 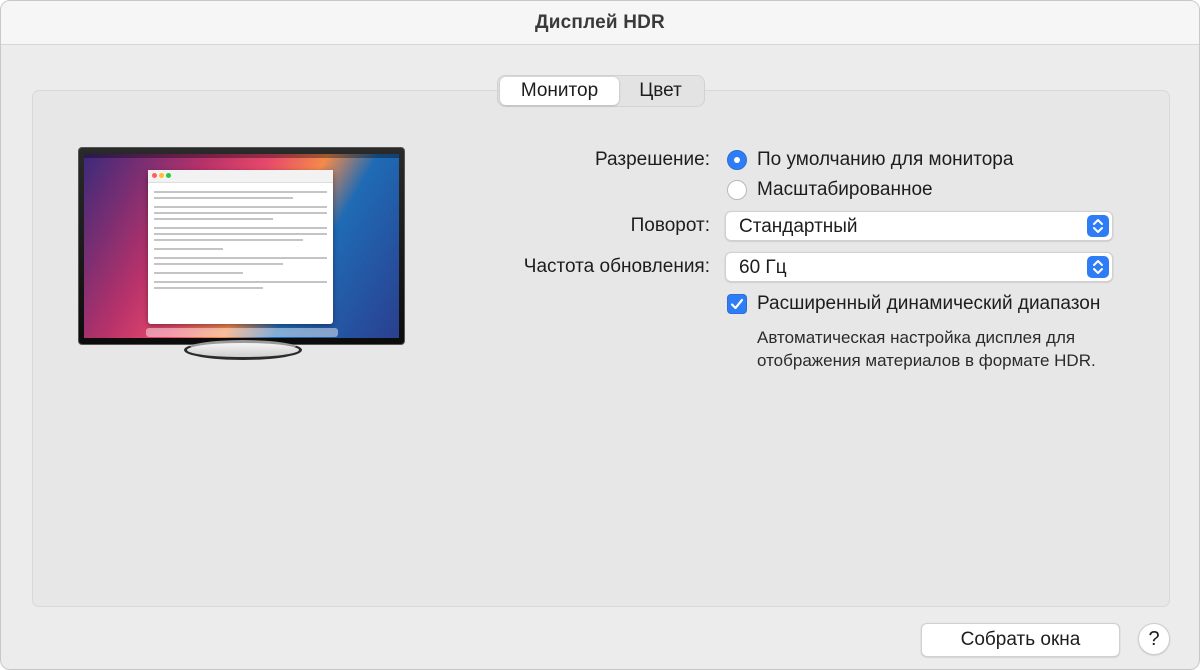 What do you see at coordinates (845, 190) in the screenshot?
I see `resolution-scaled-label: Масштабированное` at bounding box center [845, 190].